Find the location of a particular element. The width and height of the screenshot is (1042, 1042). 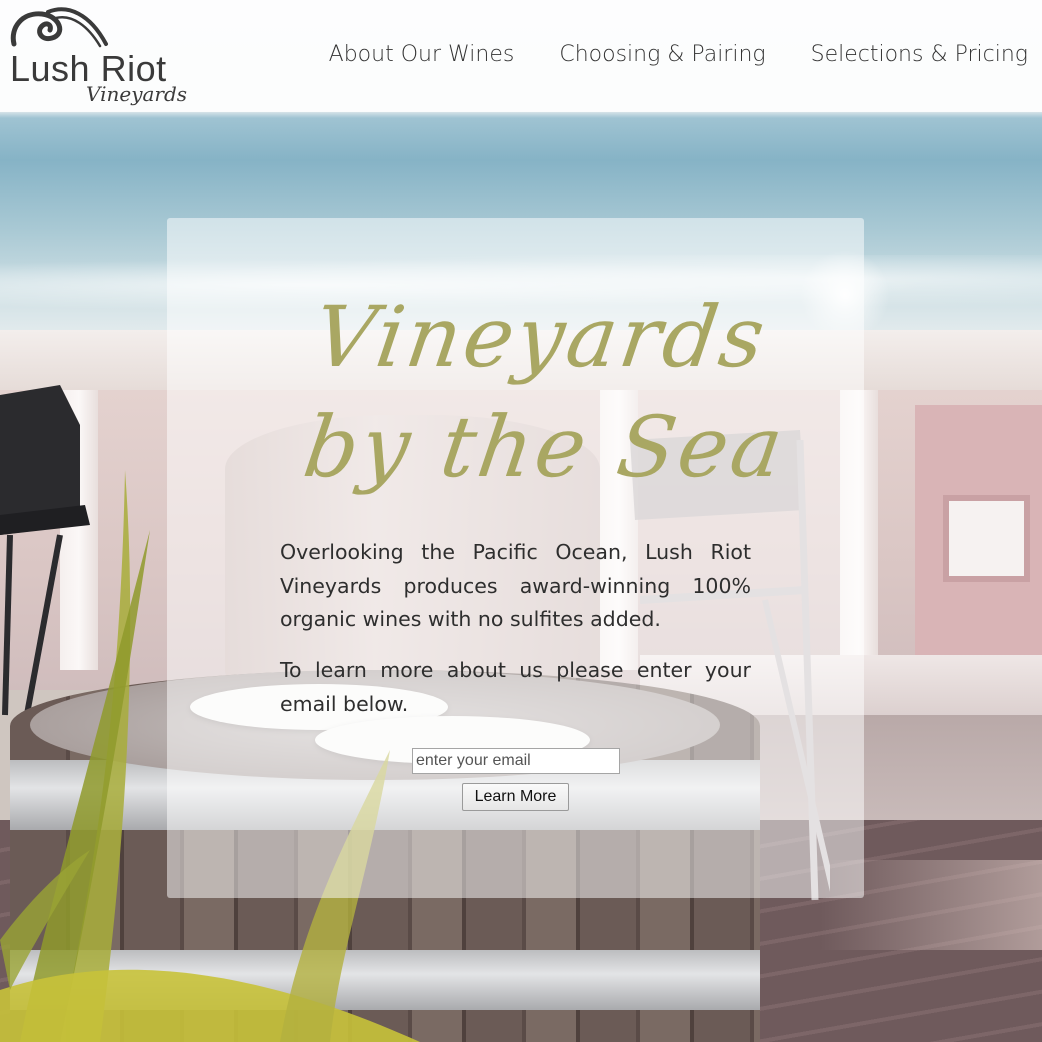

brand-logo: Lush Riot Vineyards is located at coordinates (100, 56).